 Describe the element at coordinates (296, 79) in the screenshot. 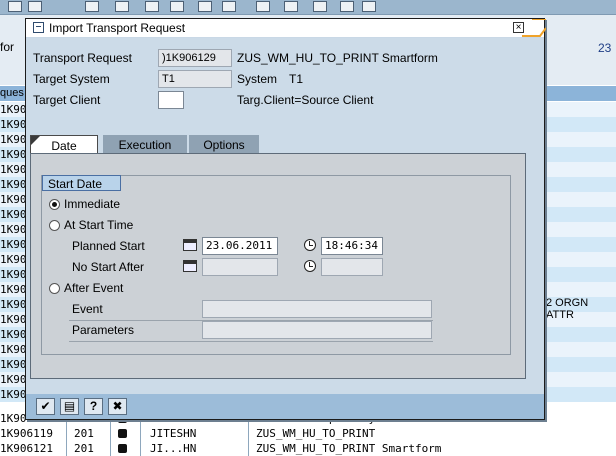

I see `system-value: T1` at that location.